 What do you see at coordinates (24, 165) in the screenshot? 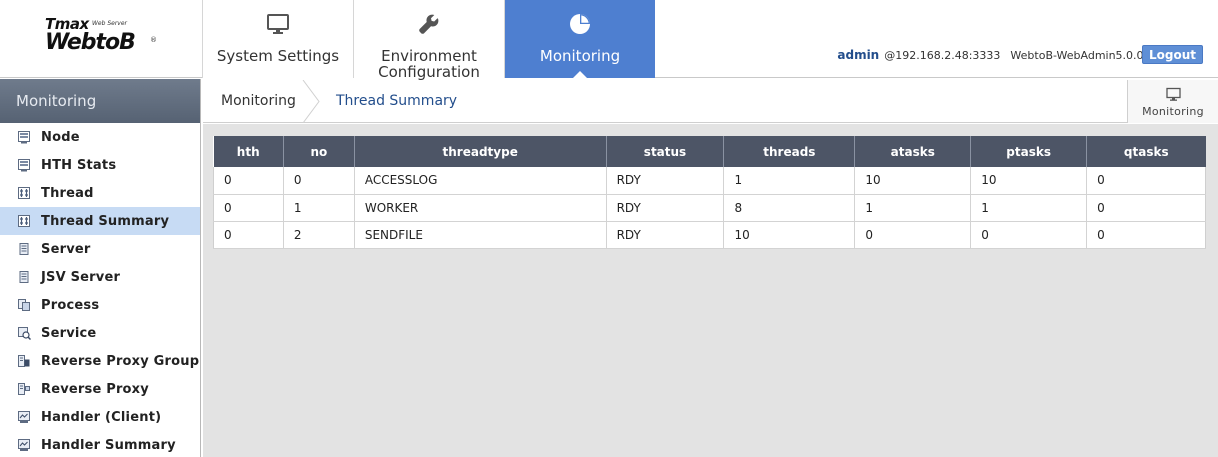
I see `hth-stats-icon` at bounding box center [24, 165].